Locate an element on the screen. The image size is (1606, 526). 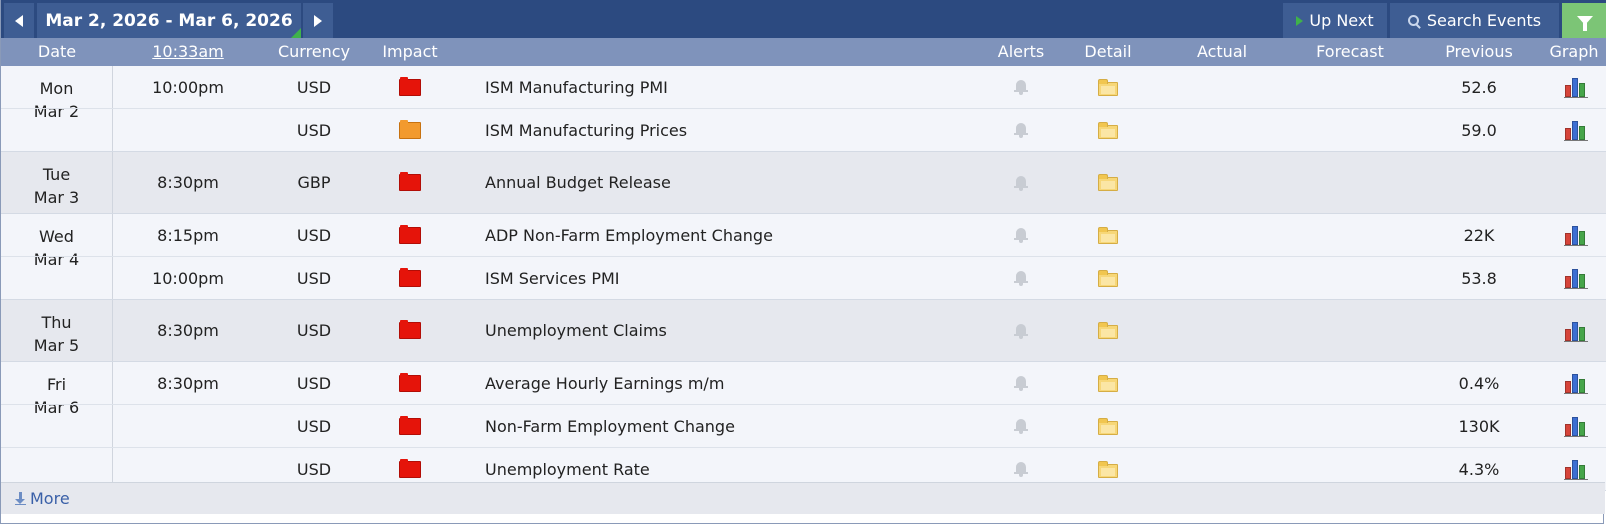
table-row: 10:00pm USD ISM Services PMI 53.8 is located at coordinates (803, 277).